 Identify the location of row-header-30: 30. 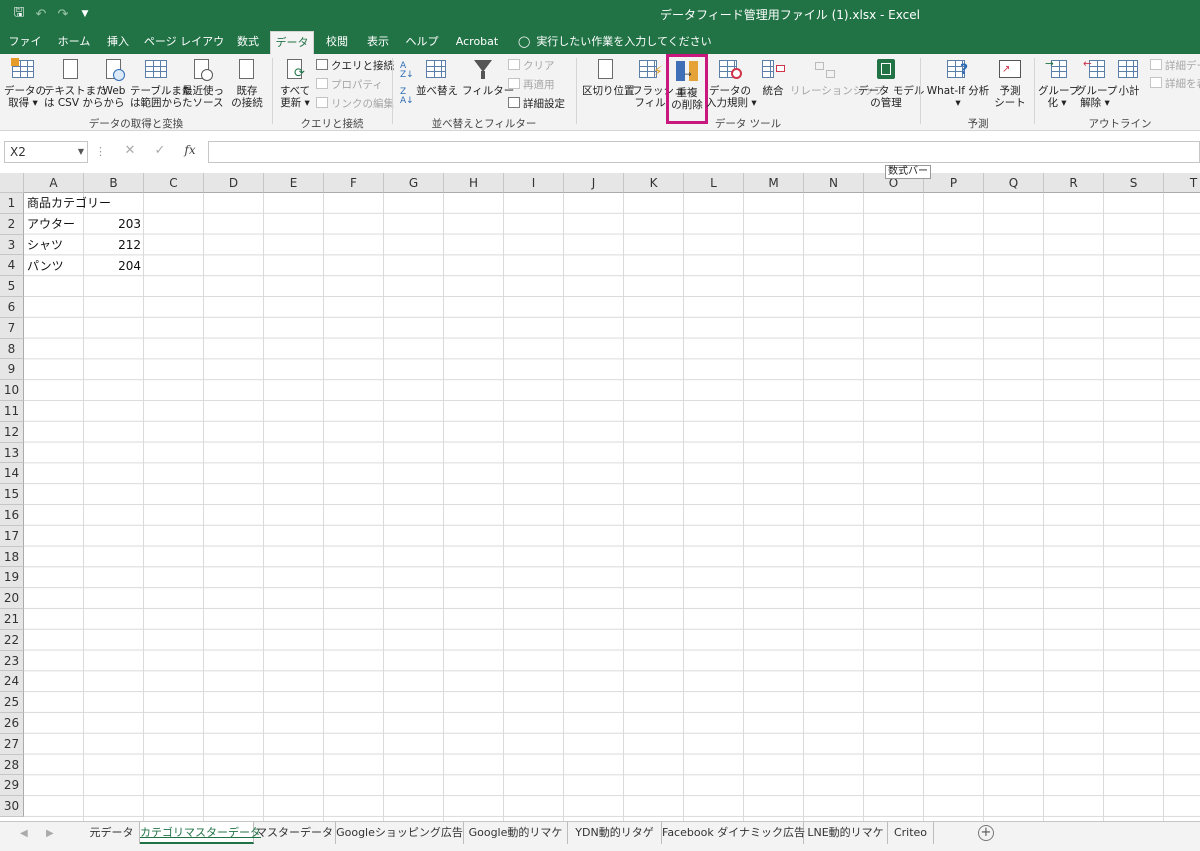
(12, 806).